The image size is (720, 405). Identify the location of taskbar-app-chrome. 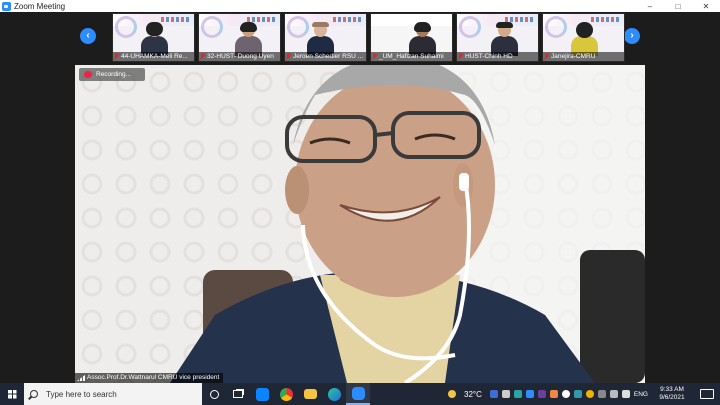
(286, 394).